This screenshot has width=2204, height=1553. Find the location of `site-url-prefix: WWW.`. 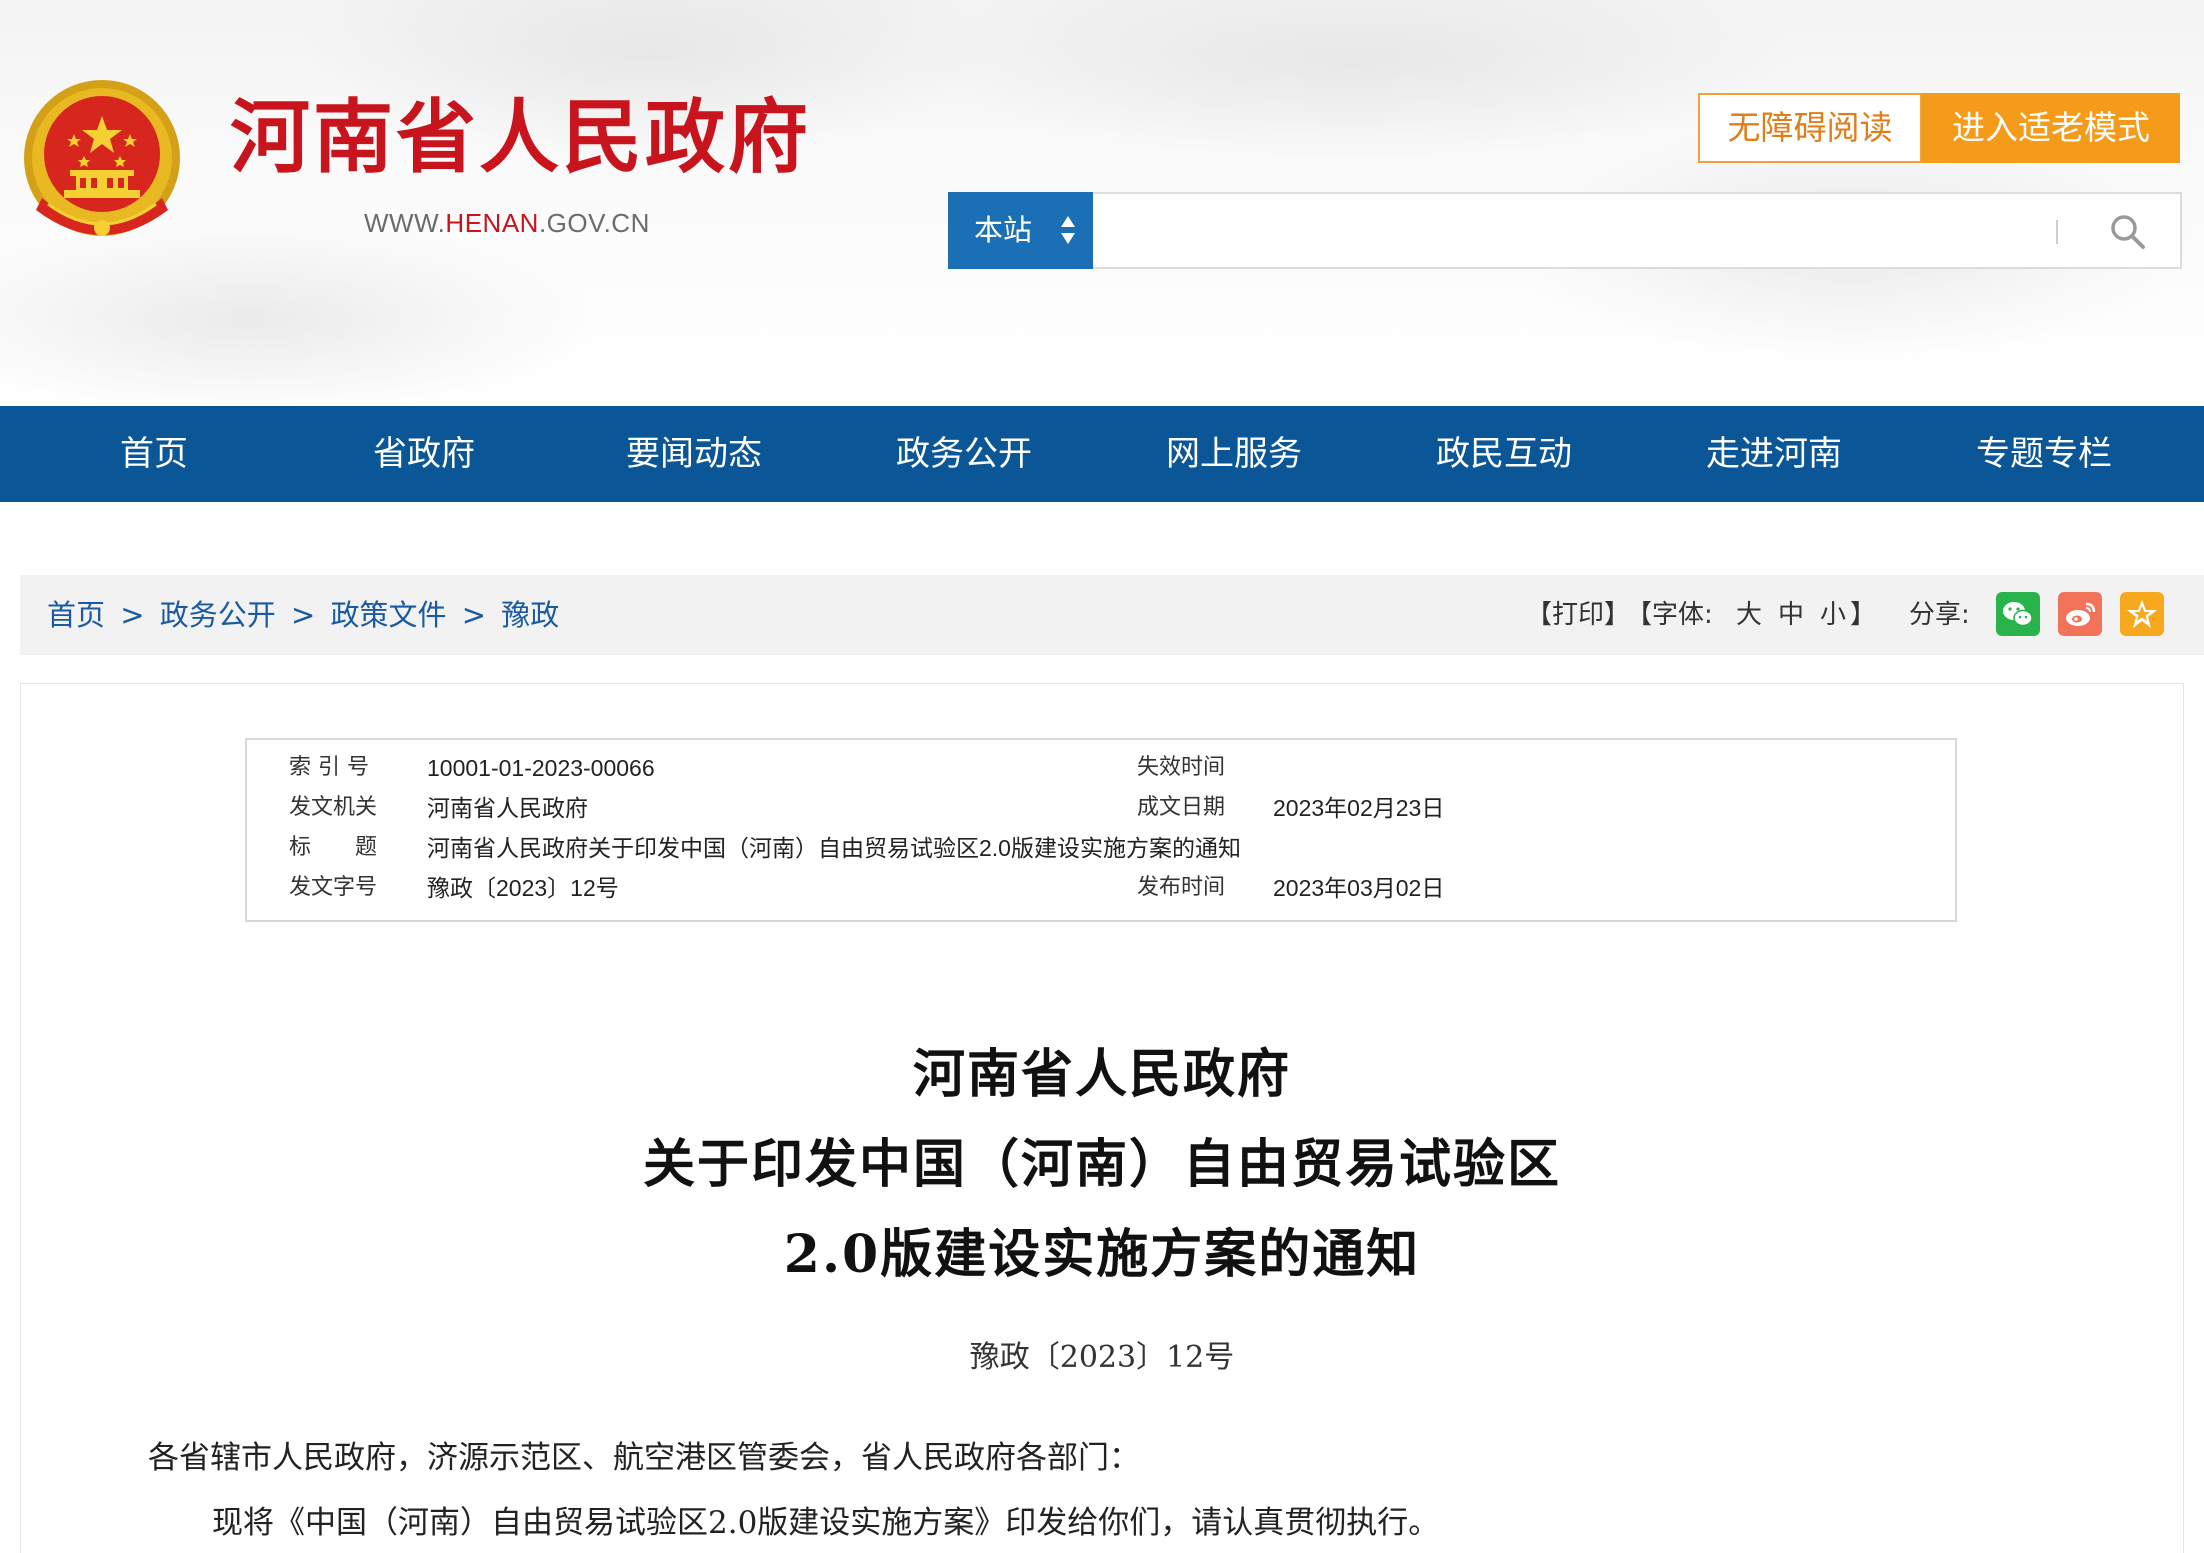

site-url-prefix: WWW. is located at coordinates (405, 223).